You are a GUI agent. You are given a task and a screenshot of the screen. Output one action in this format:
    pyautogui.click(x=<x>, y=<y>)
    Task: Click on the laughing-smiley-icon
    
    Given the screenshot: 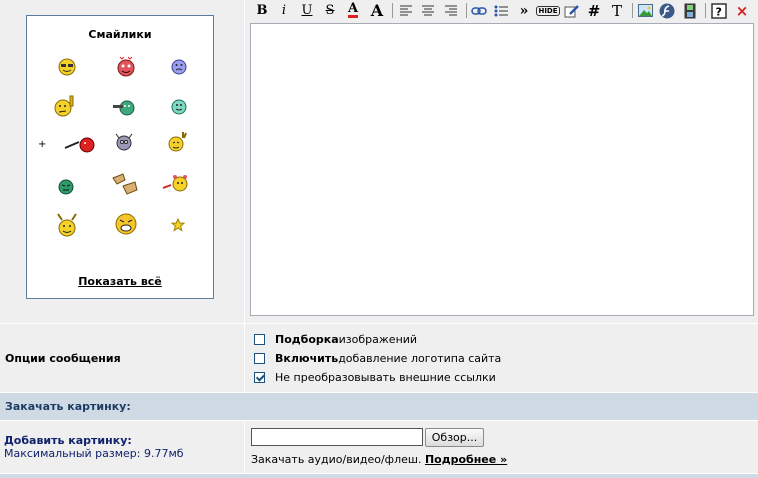 What is the action you would take?
    pyautogui.click(x=126, y=224)
    